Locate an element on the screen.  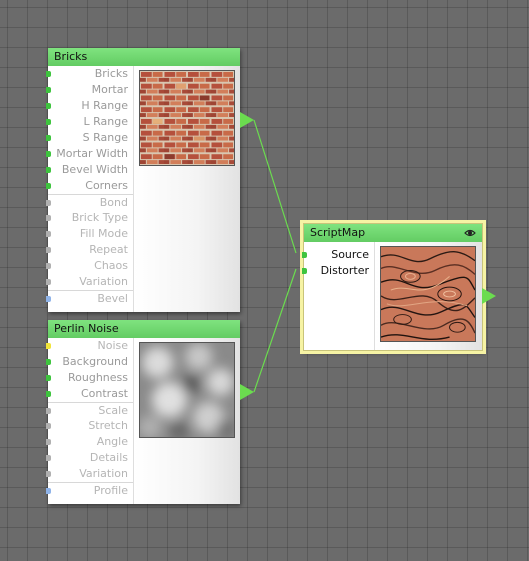
port-fill-mode: Fill Mode is located at coordinates (89, 234).